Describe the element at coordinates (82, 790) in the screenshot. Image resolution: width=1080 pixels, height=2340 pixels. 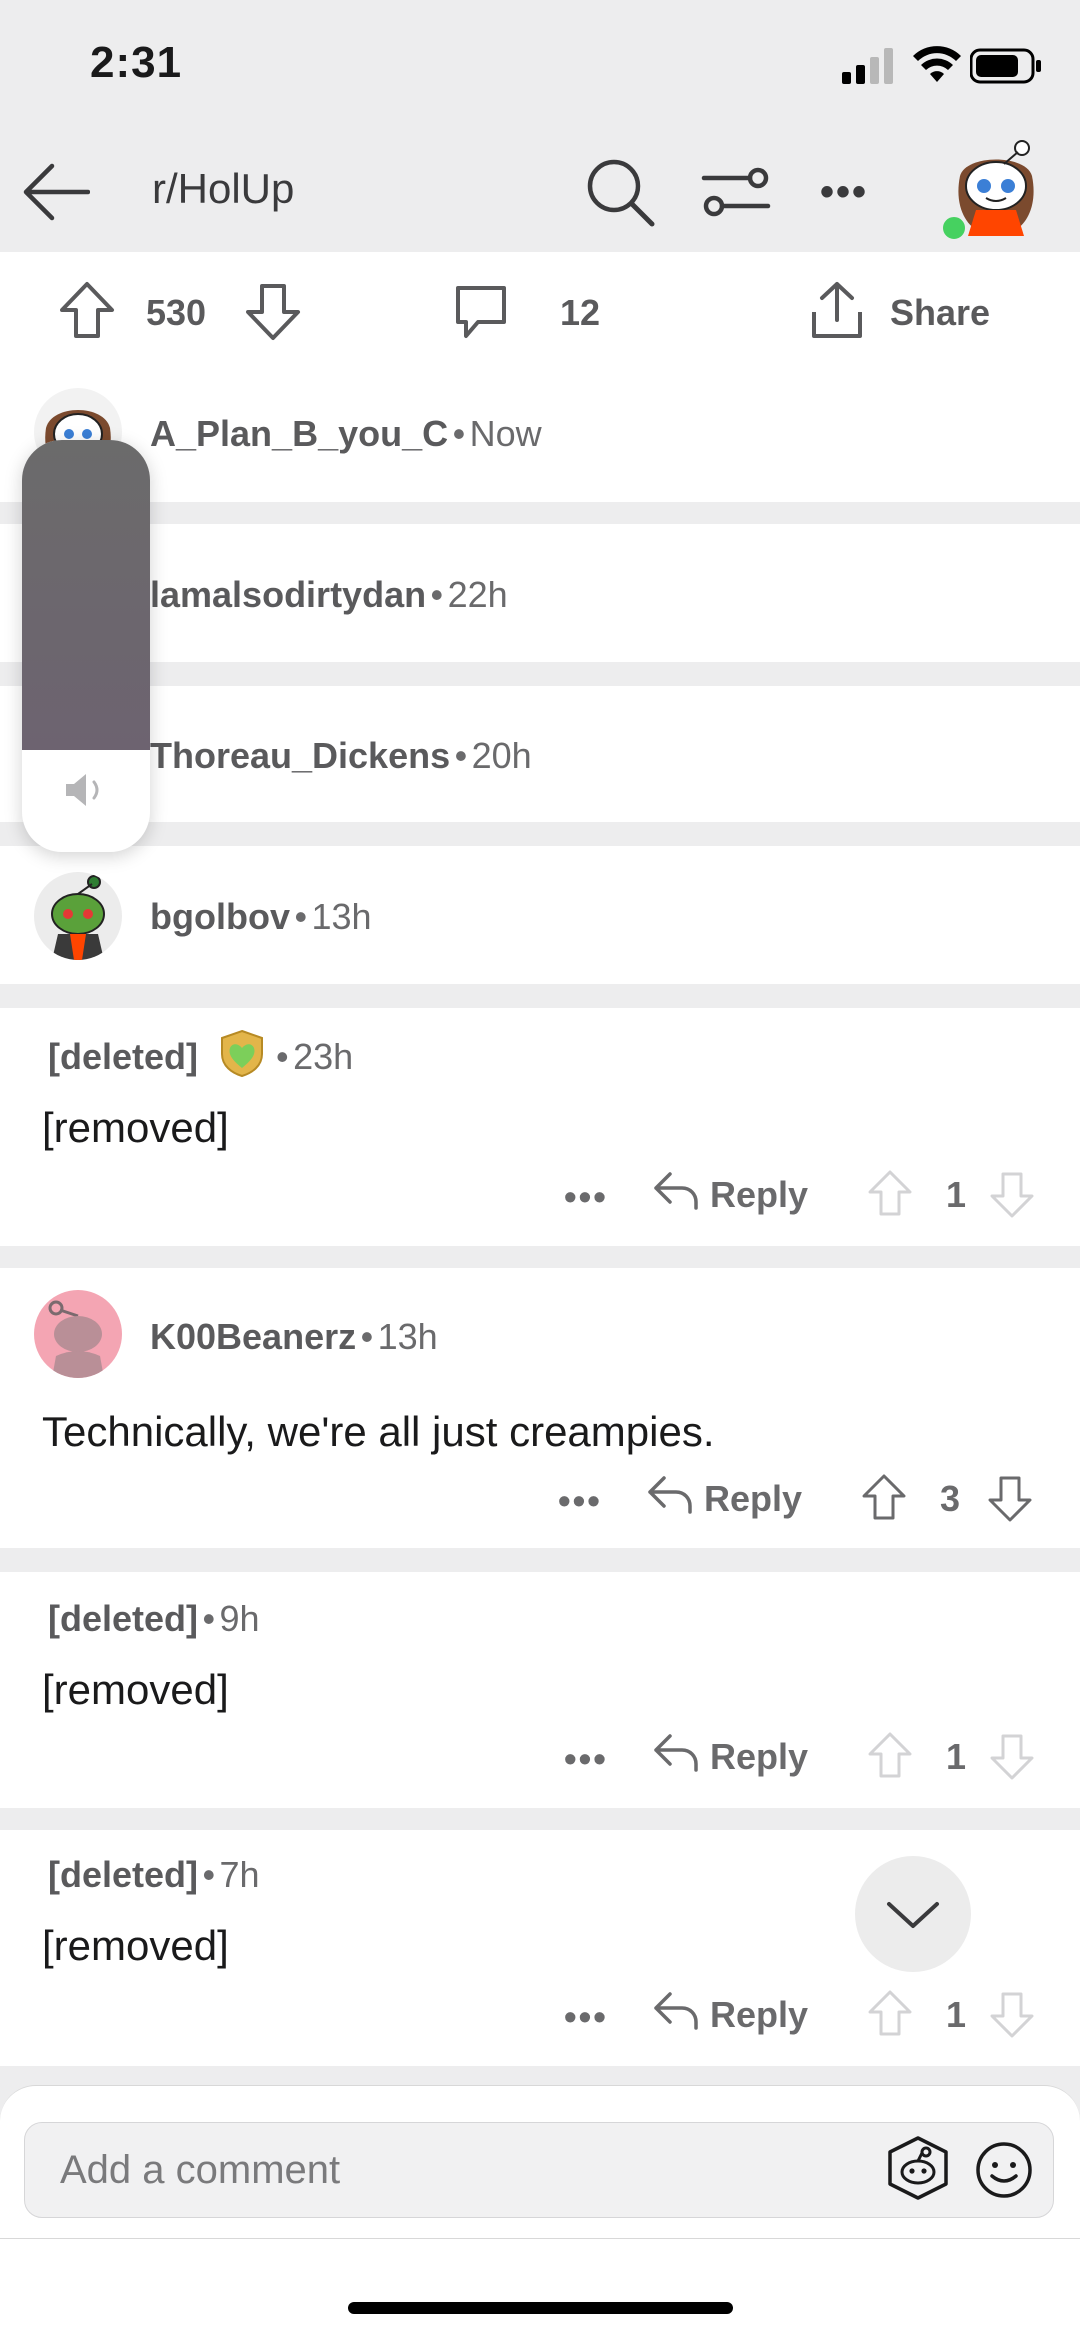
I see `speaker-icon` at that location.